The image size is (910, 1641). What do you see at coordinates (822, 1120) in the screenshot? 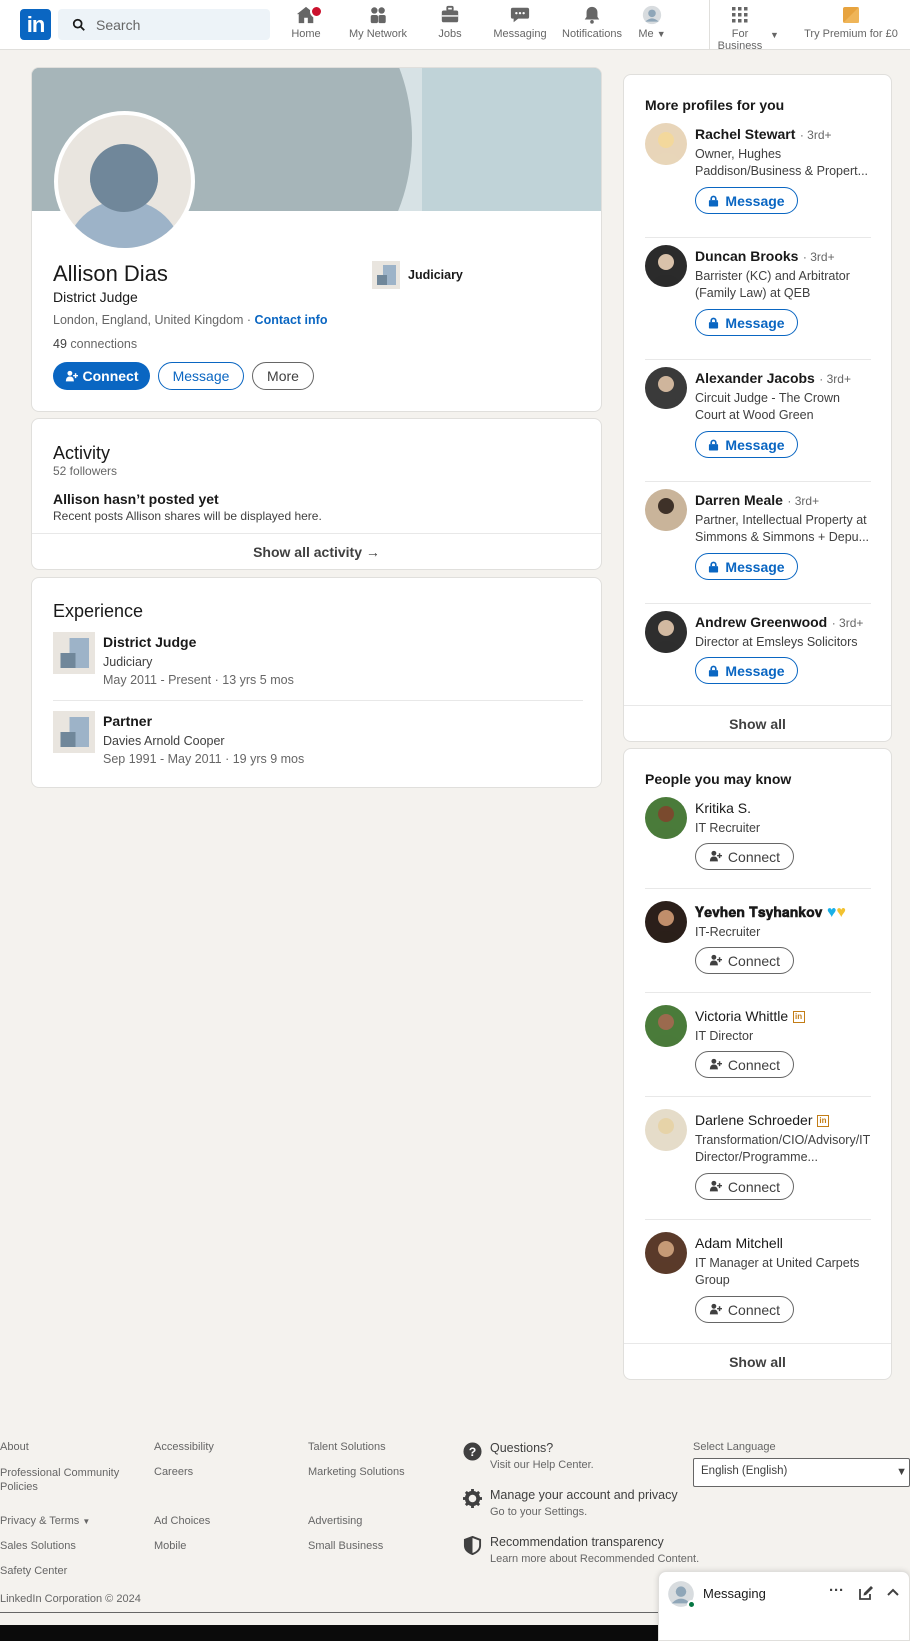
I see `linkedin-premium-icon: in` at bounding box center [822, 1120].